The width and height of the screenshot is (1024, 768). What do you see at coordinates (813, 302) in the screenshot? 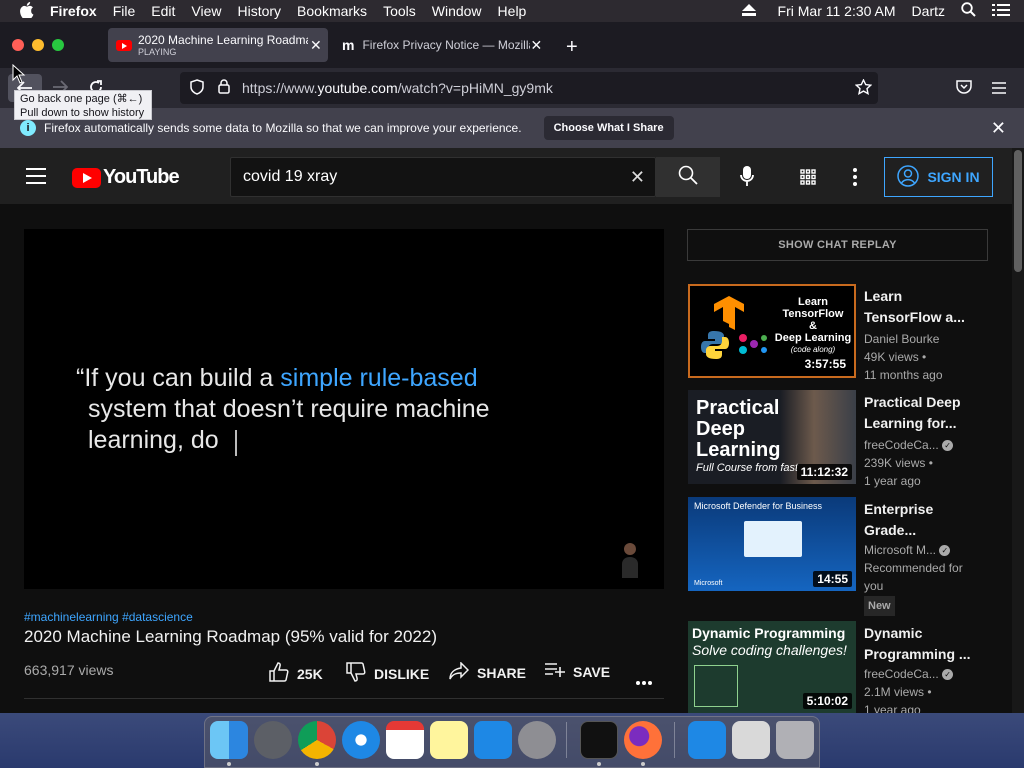
I see `thumb-line: Learn` at bounding box center [813, 302].